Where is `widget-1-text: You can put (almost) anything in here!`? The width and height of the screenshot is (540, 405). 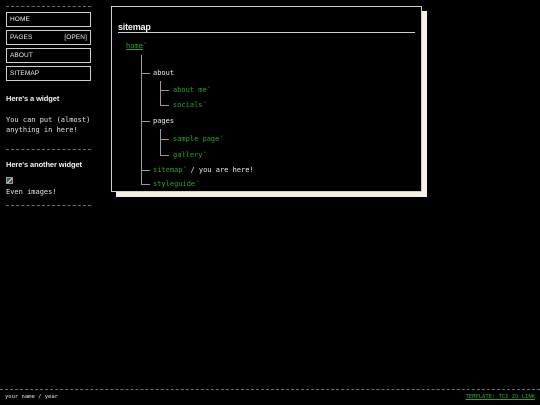
widget-1-text: You can put (almost) anything in here! is located at coordinates (48, 125).